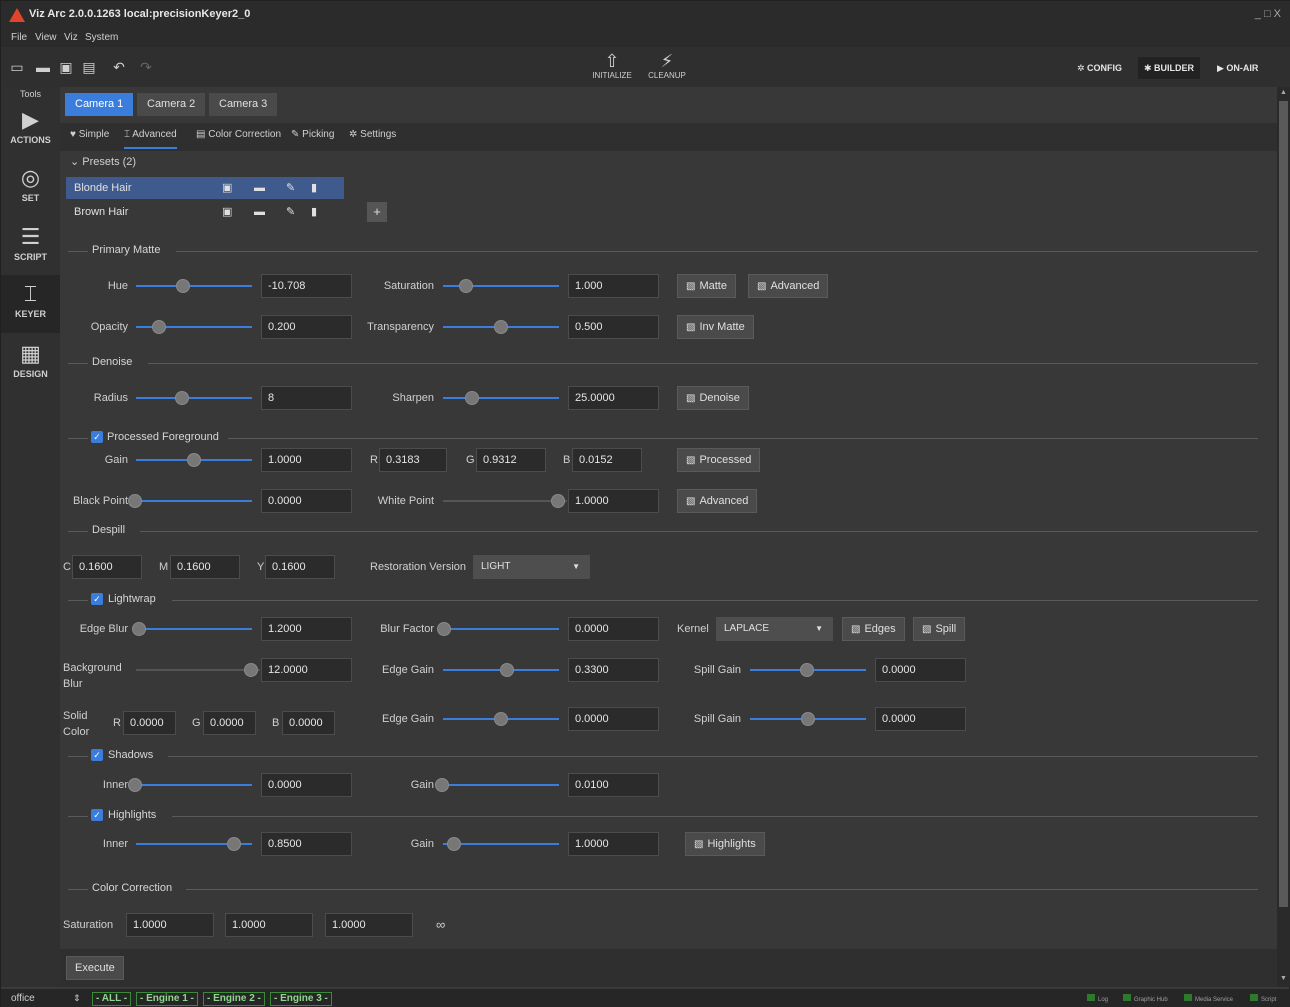 The image size is (1290, 1007). What do you see at coordinates (119, 67) in the screenshot?
I see `undo-icon: ↶` at bounding box center [119, 67].